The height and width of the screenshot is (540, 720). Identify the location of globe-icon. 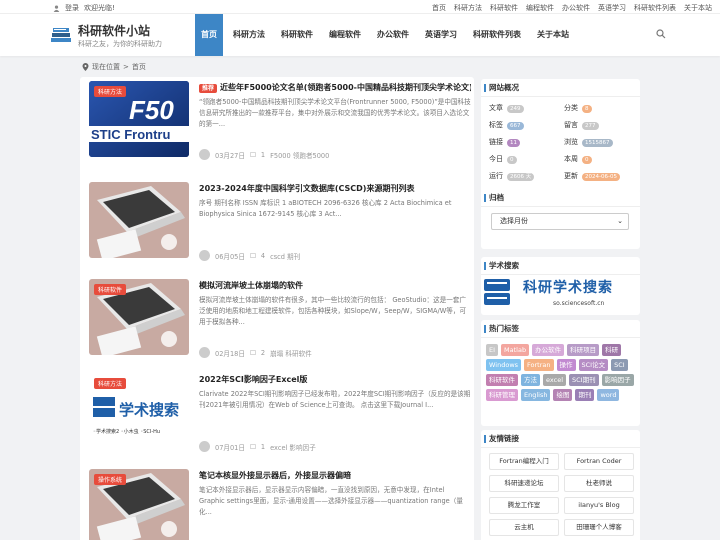
(497, 292).